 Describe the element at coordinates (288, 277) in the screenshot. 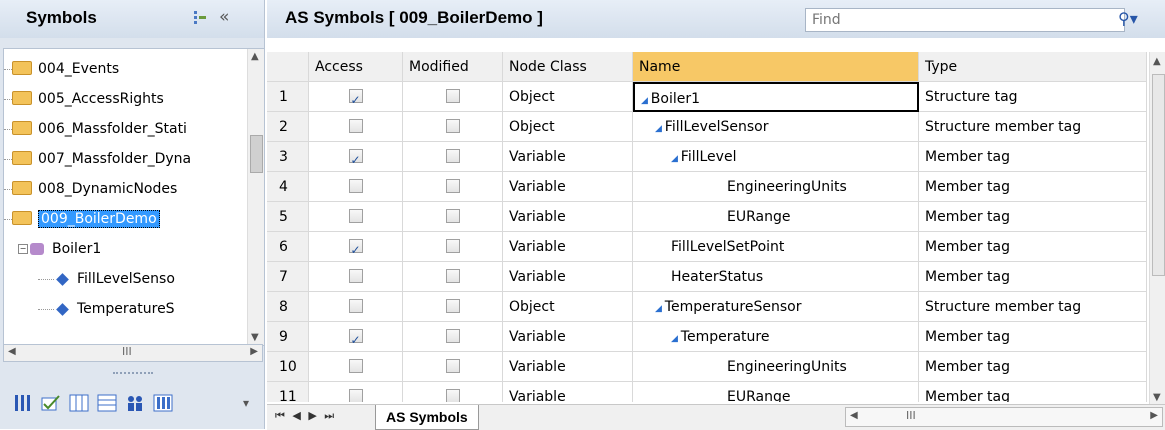

I see `row-number-cell: 7` at that location.